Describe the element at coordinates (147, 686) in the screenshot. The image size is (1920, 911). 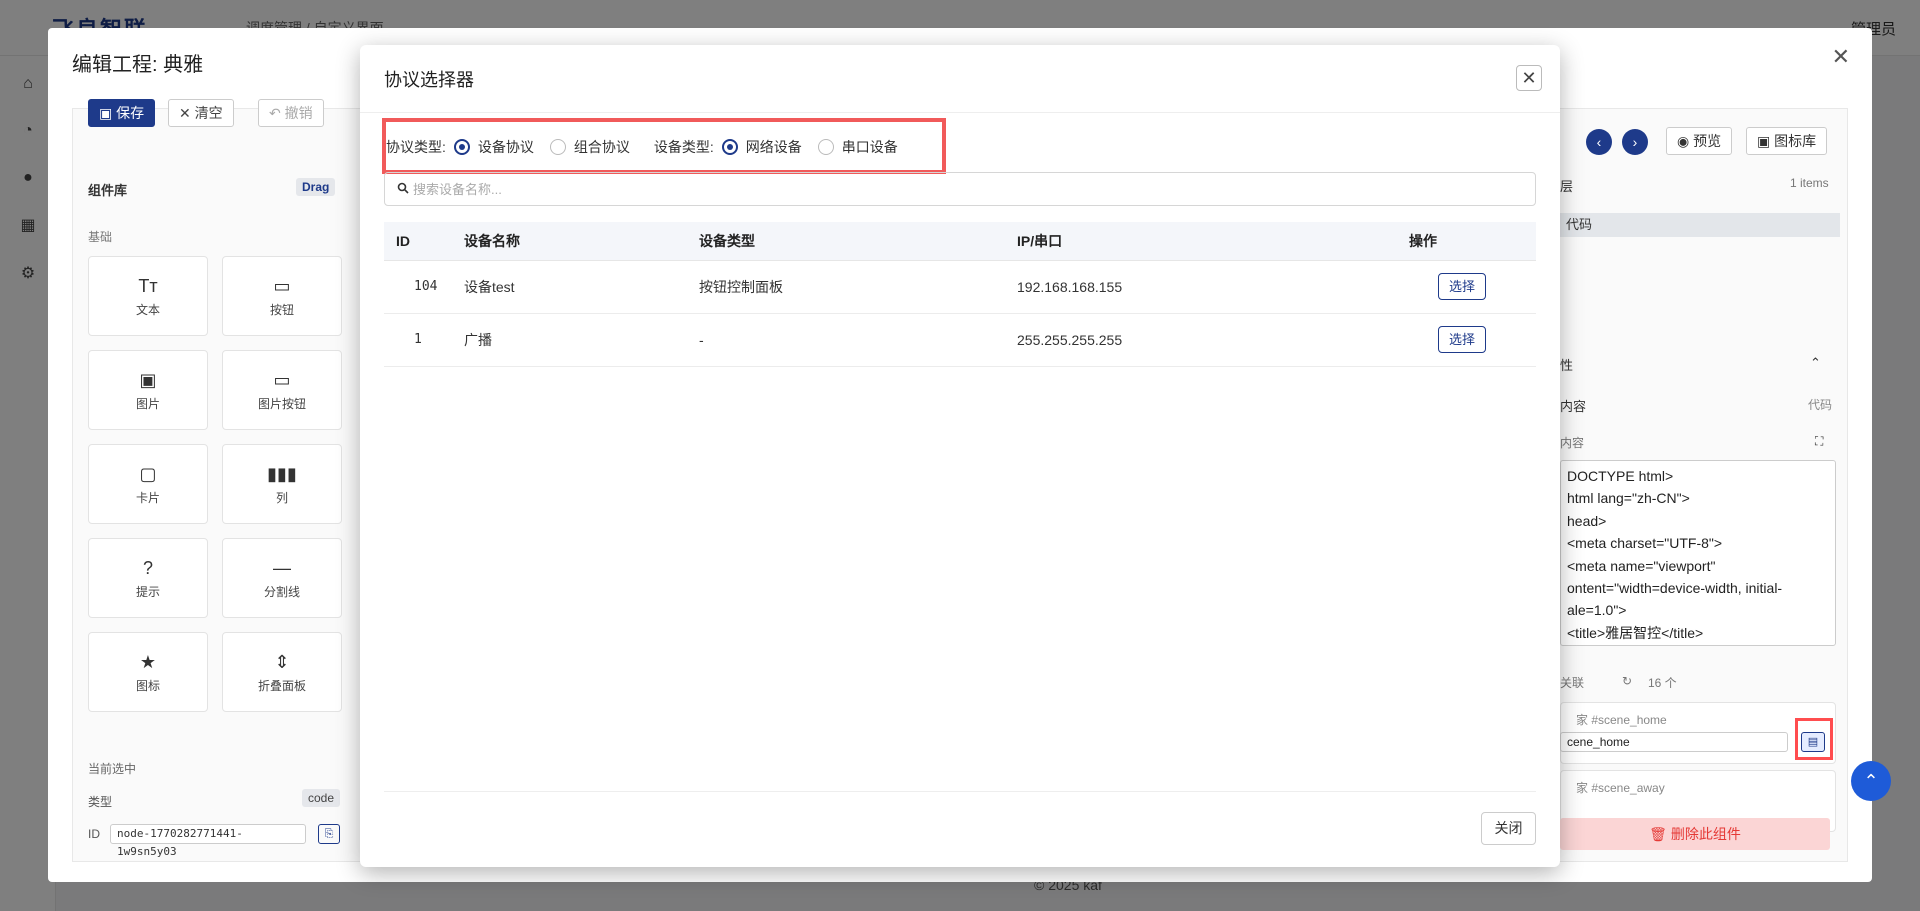
I see `tile-label: 图标` at that location.